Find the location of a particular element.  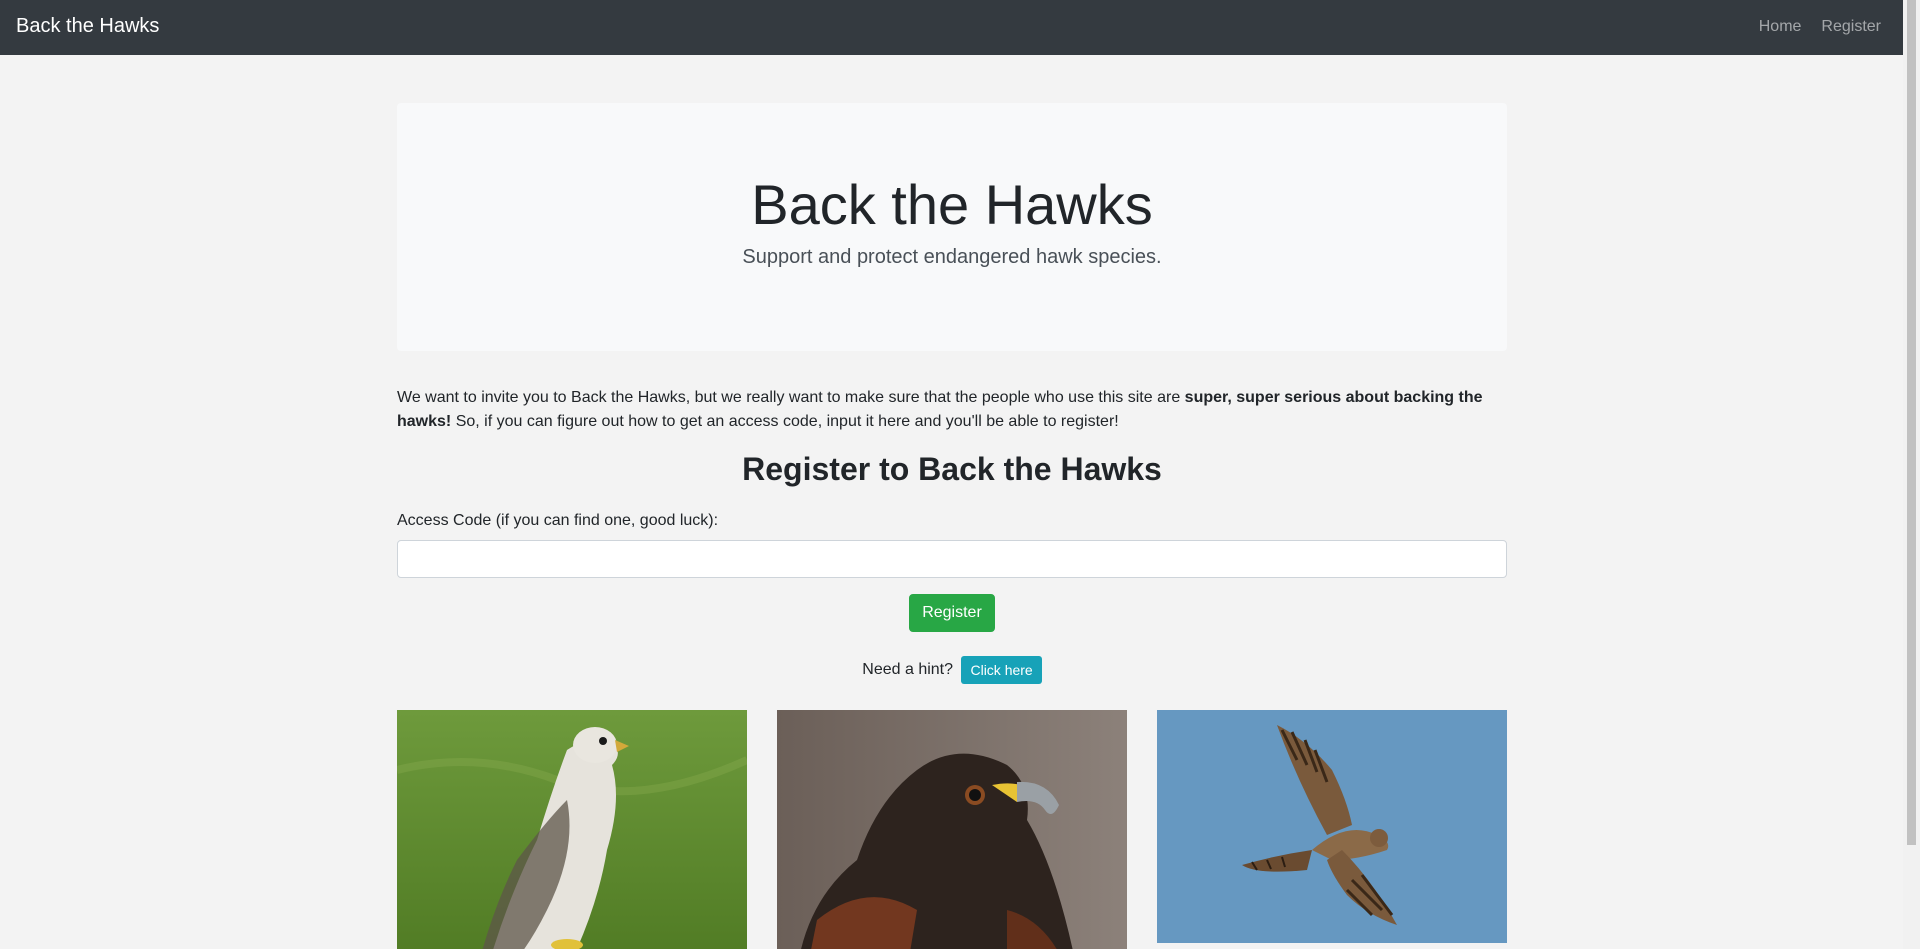

flying-hawk-photo is located at coordinates (1332, 829).